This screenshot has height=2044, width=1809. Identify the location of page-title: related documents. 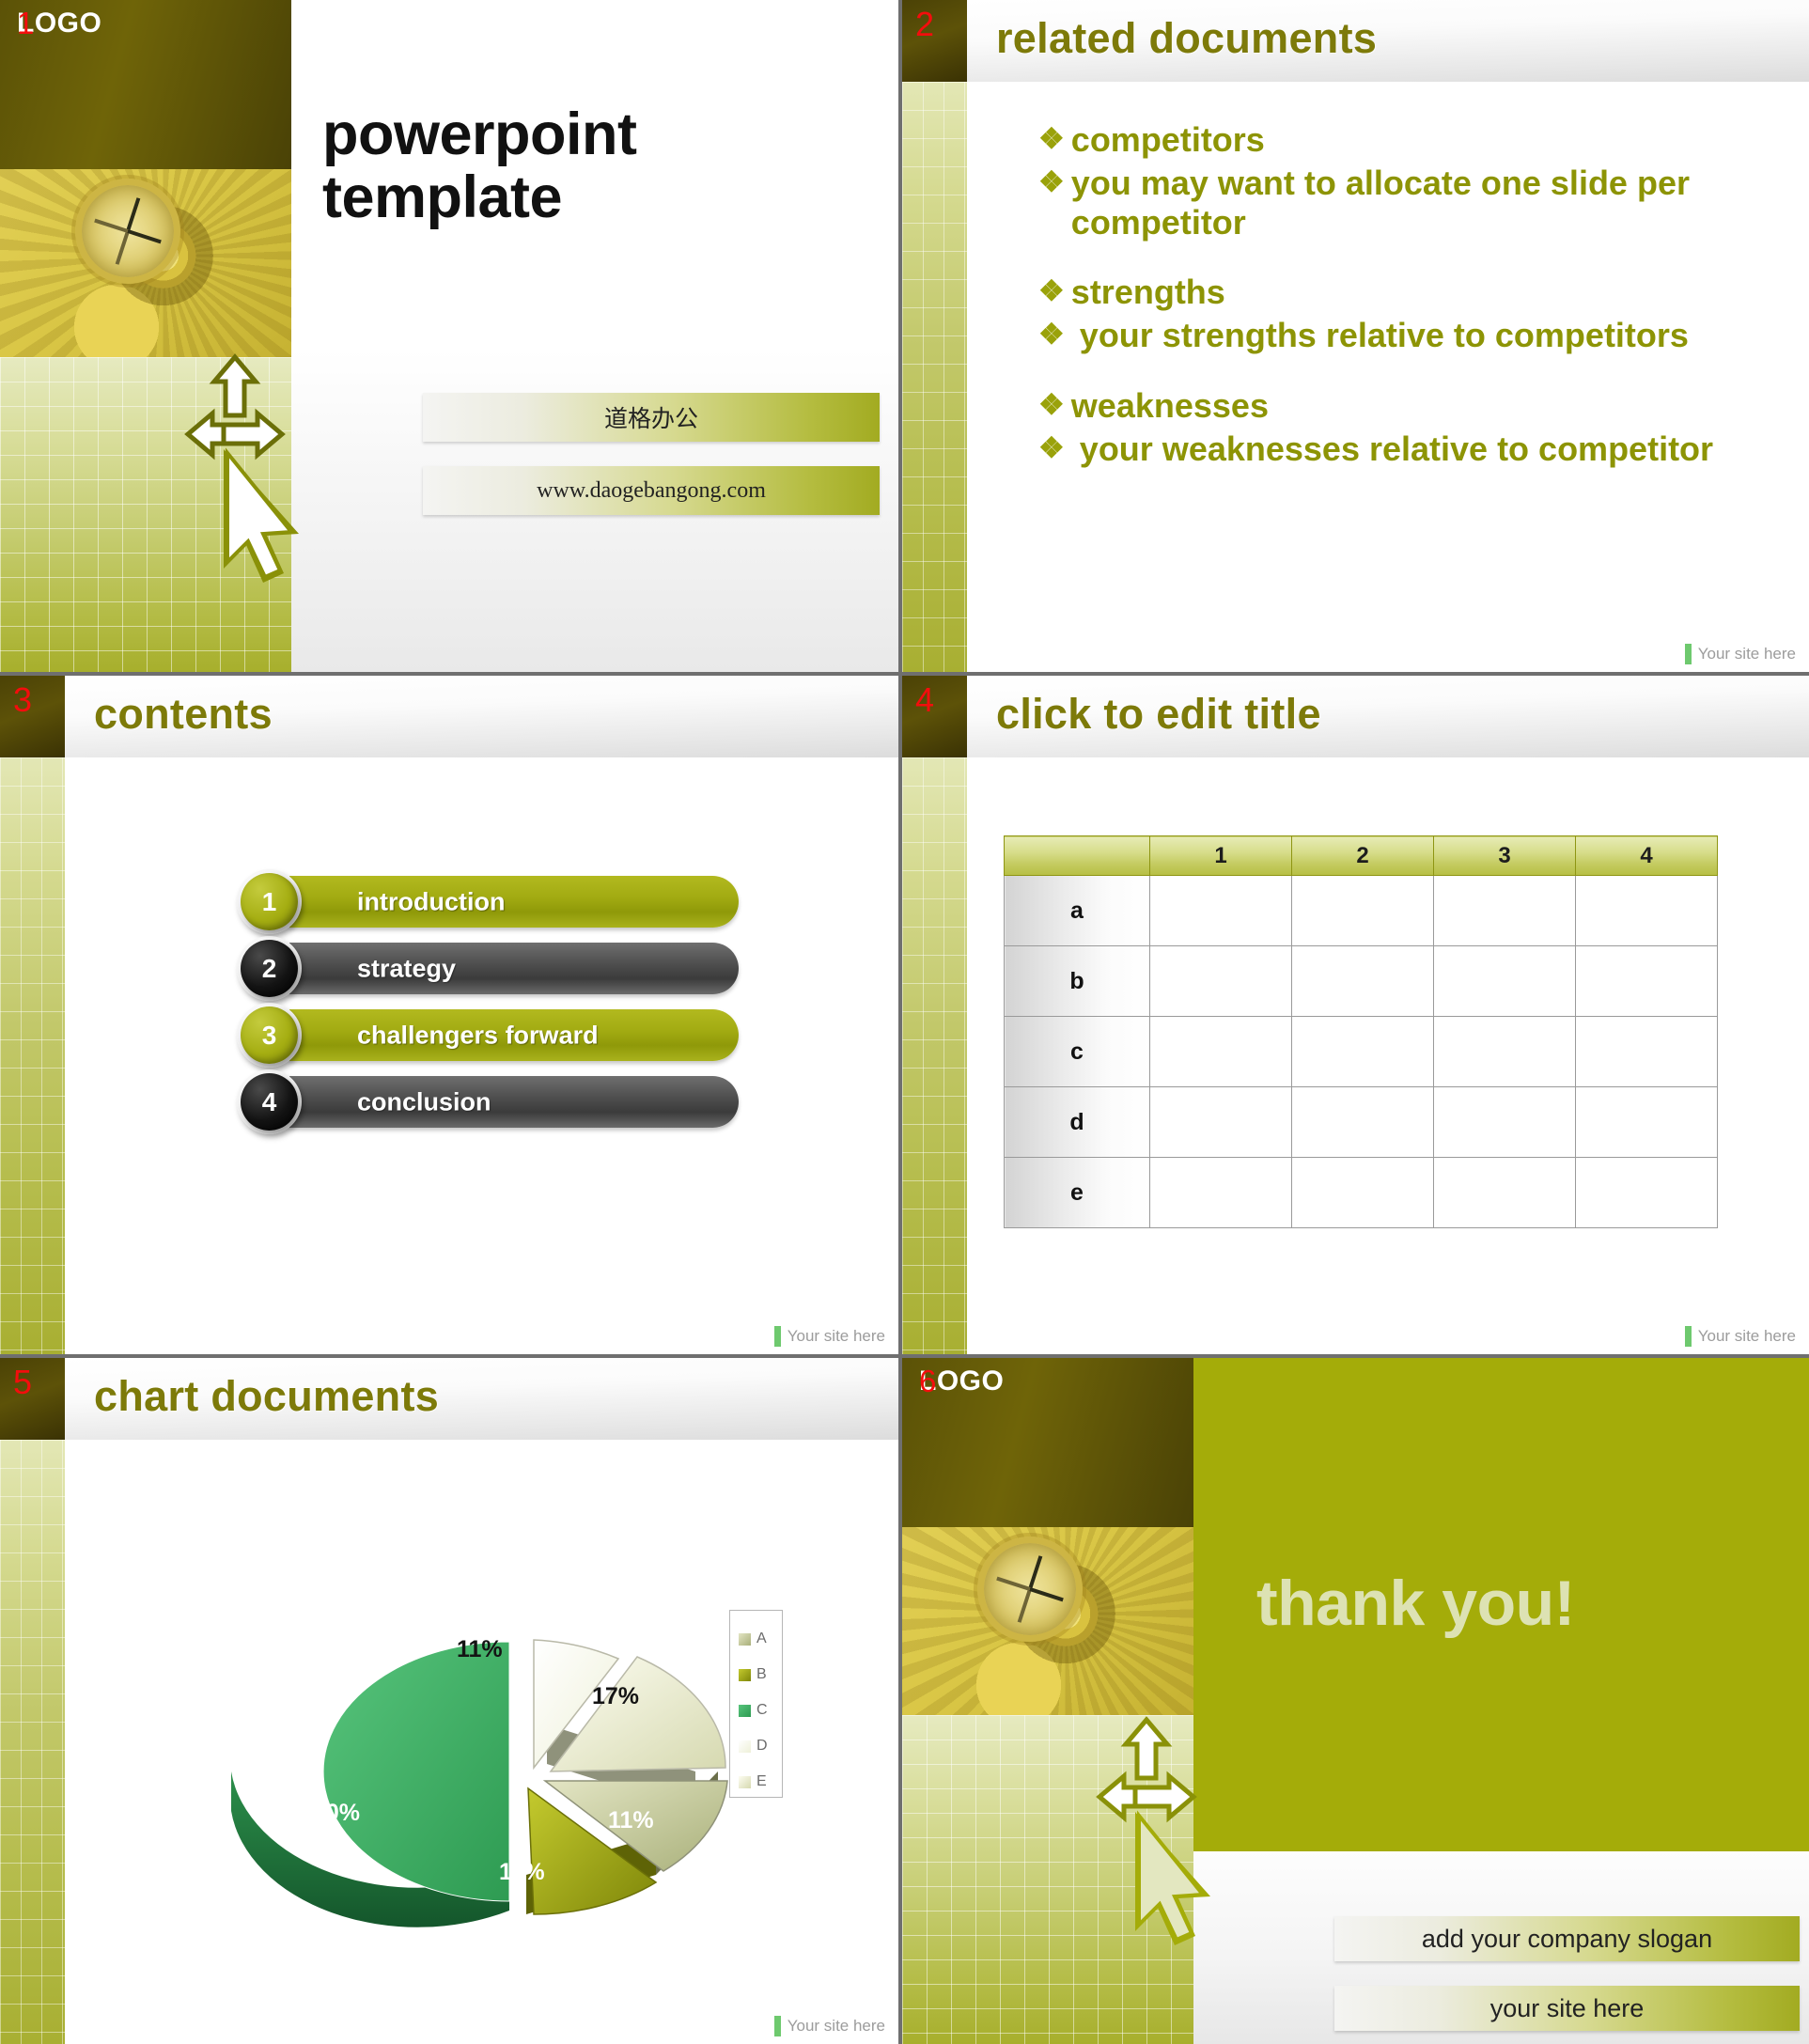
(1187, 38).